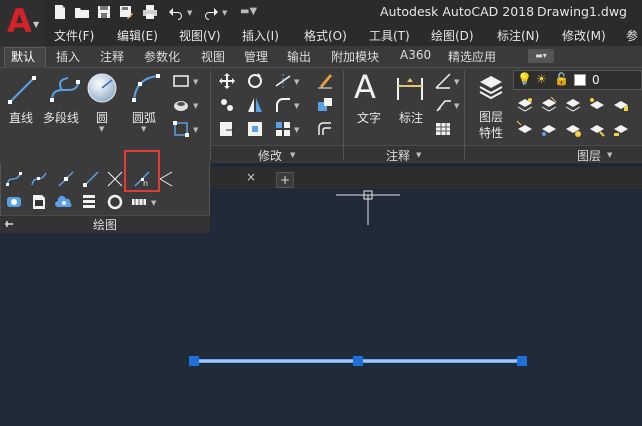 Image resolution: width=642 pixels, height=426 pixels. I want to click on save-icon, so click(104, 12).